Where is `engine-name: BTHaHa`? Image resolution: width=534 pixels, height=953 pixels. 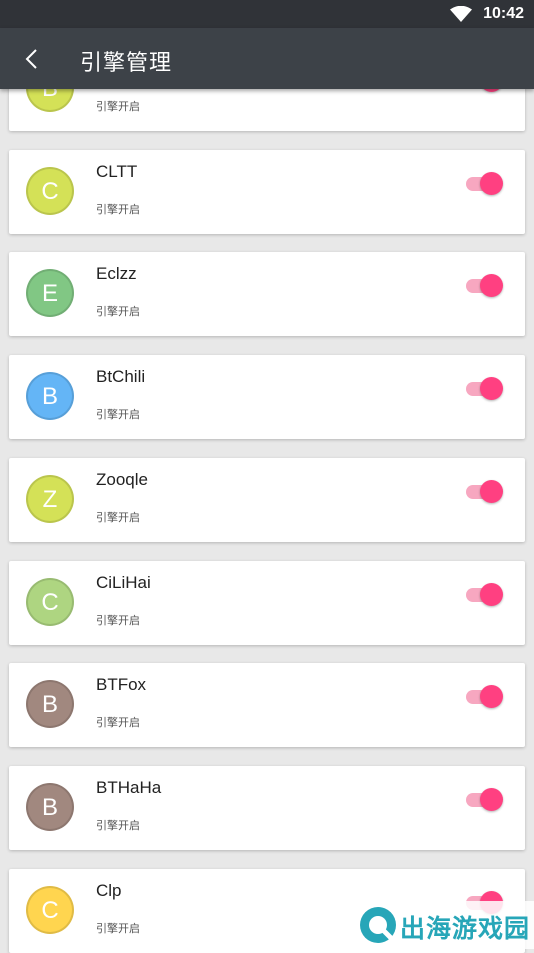
engine-name: BTHaHa is located at coordinates (129, 787).